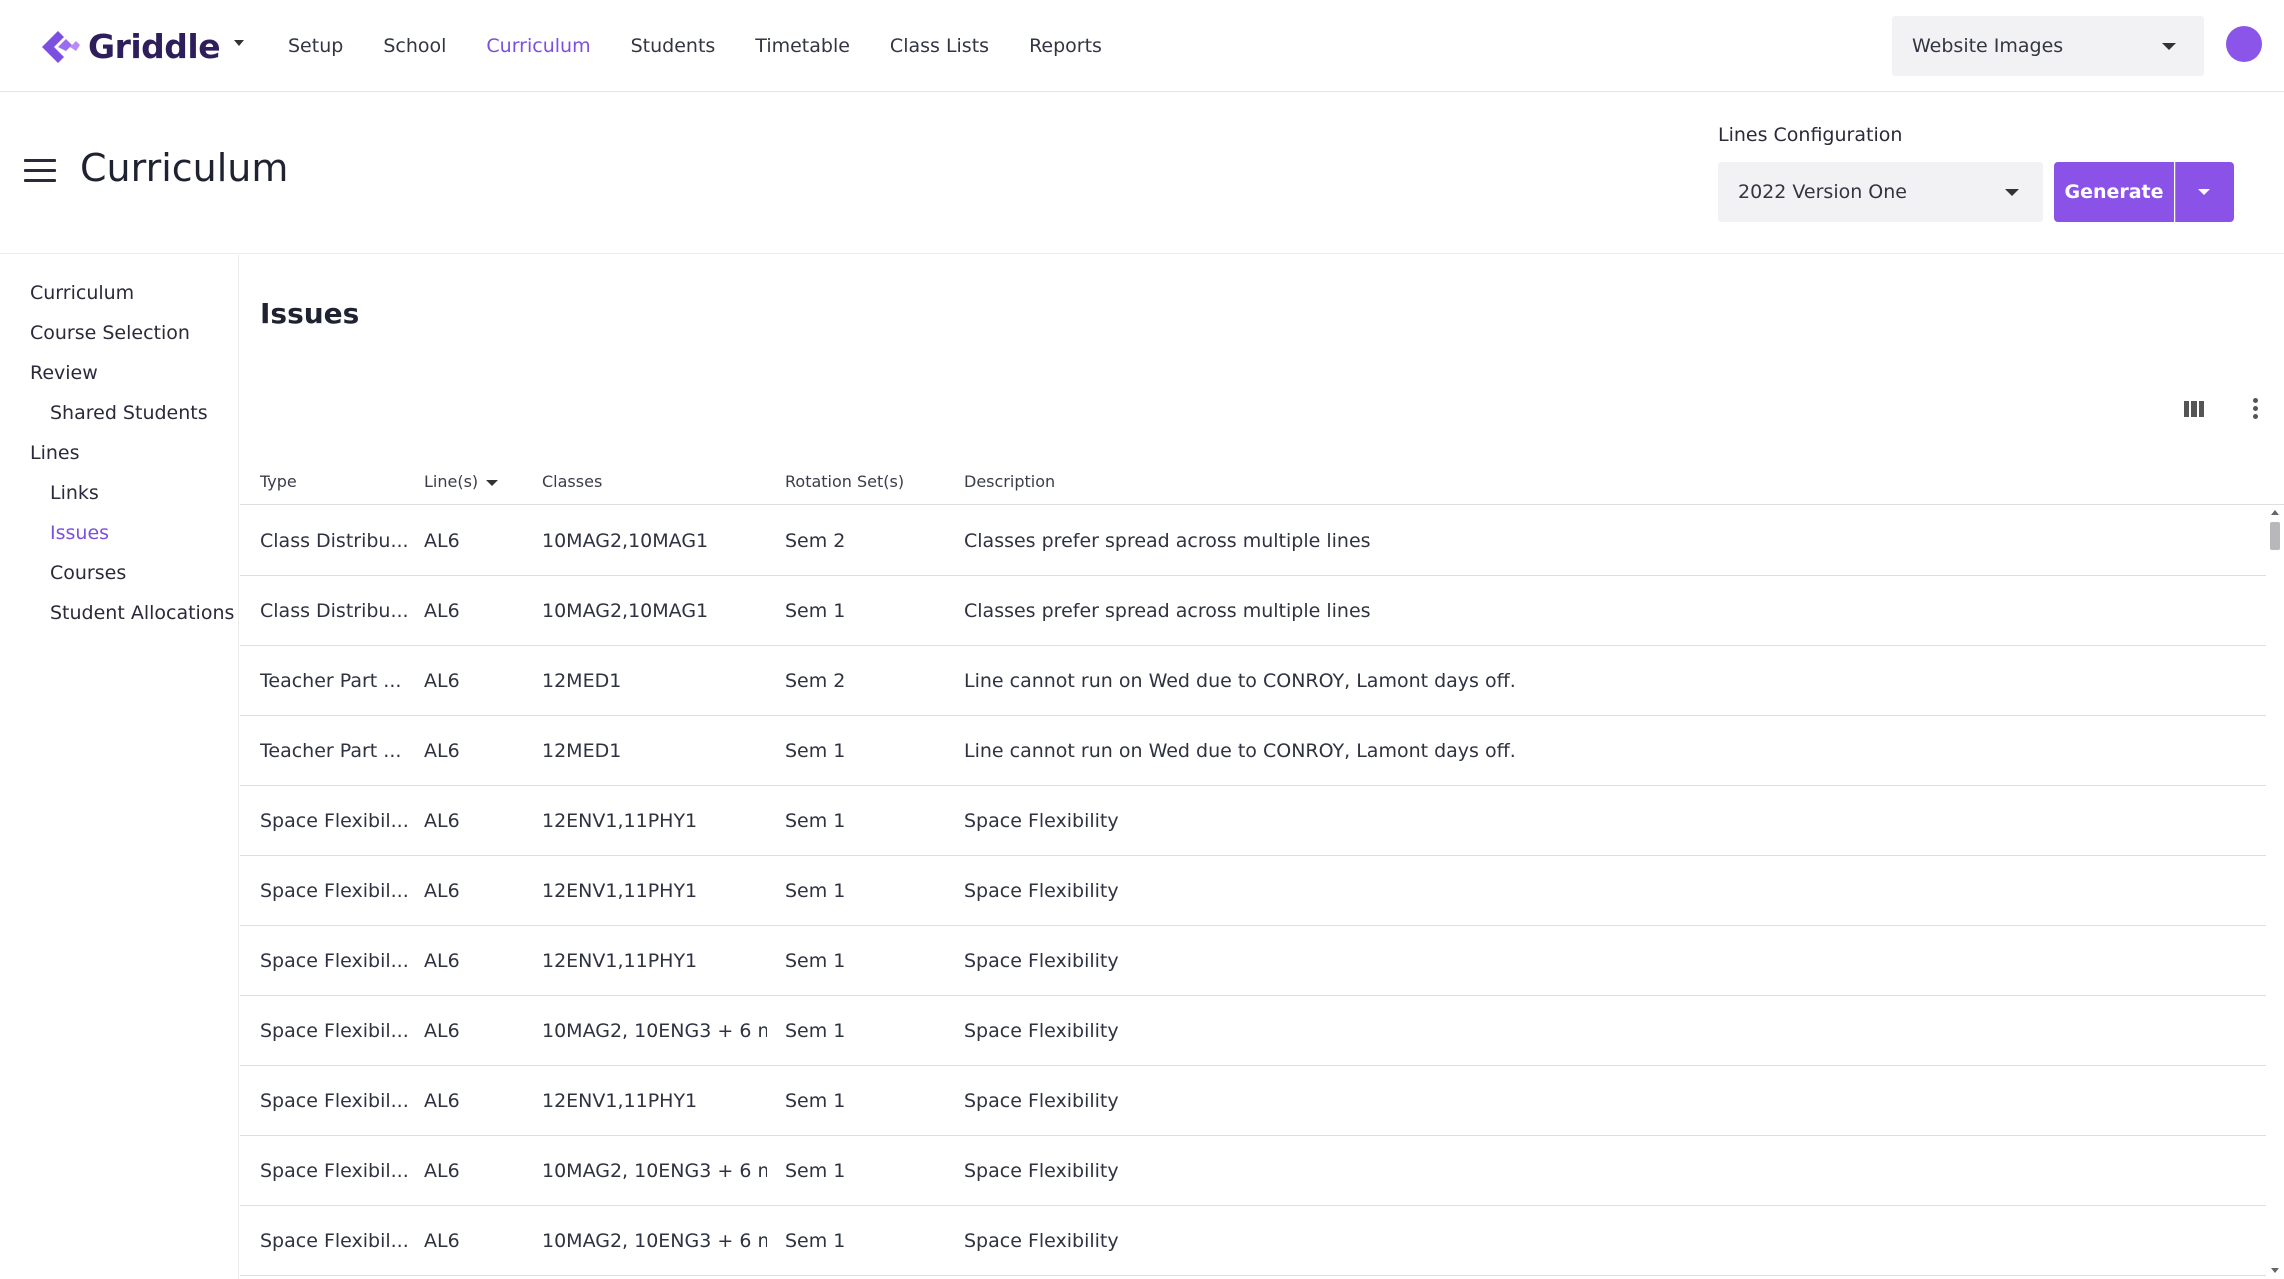  What do you see at coordinates (802, 46) in the screenshot?
I see `nav-item-timetable: Timetable` at bounding box center [802, 46].